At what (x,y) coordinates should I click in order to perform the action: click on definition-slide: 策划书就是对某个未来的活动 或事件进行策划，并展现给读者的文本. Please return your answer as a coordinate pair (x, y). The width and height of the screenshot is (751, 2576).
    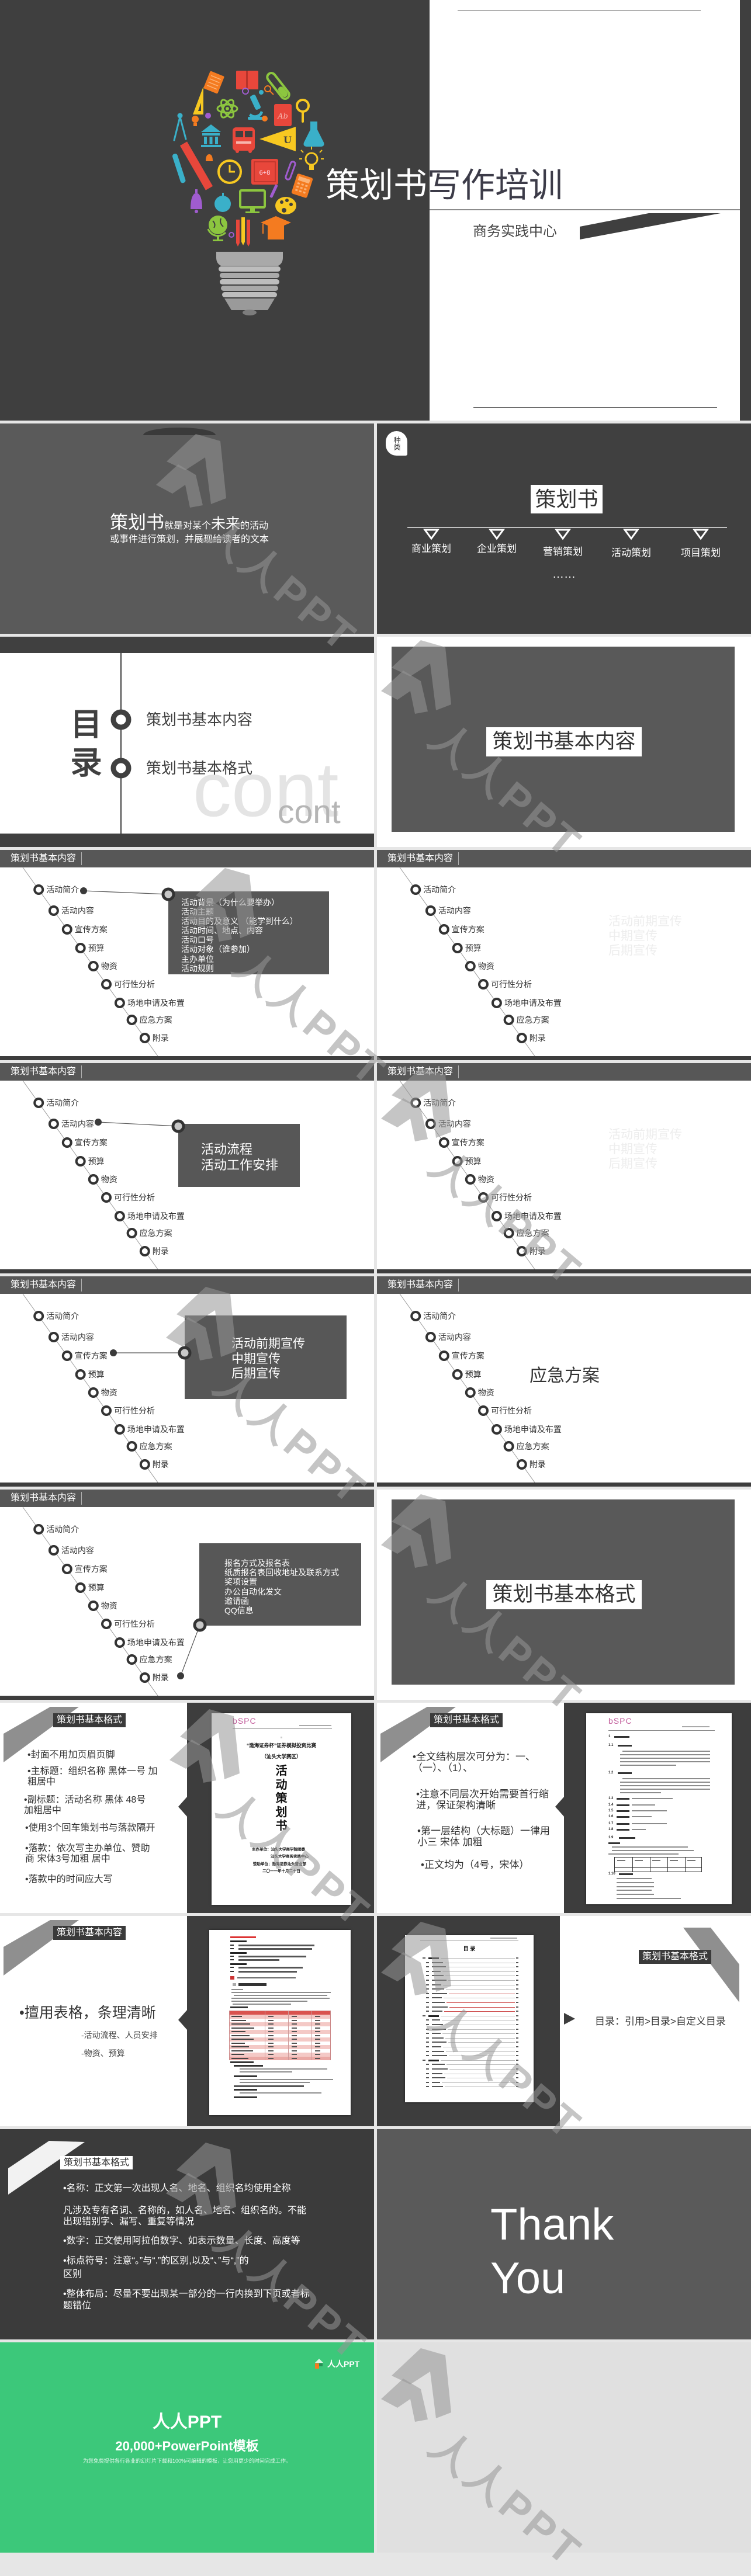
    Looking at the image, I should click on (187, 528).